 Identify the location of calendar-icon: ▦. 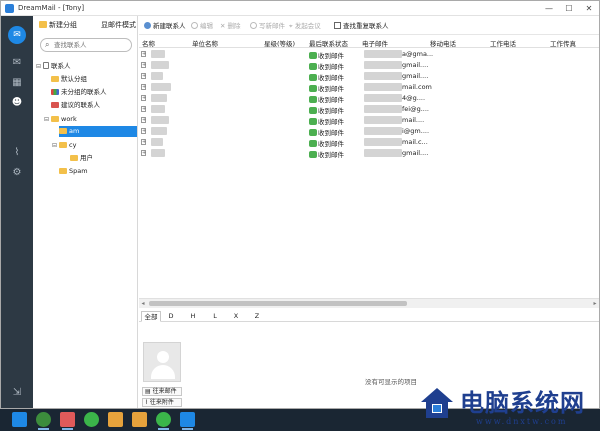
(17, 83).